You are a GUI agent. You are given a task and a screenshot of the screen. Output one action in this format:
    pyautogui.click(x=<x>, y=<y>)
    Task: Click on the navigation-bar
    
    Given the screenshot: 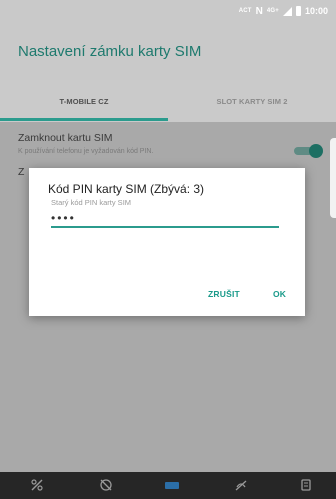 What is the action you would take?
    pyautogui.click(x=168, y=485)
    